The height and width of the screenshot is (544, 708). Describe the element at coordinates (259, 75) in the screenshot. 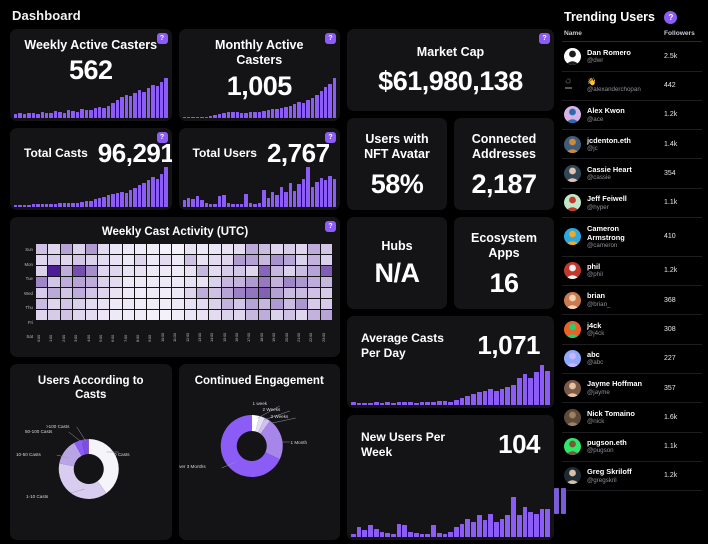

I see `card-monthly-active-casters: ? Monthly Active Casters 1,005` at that location.